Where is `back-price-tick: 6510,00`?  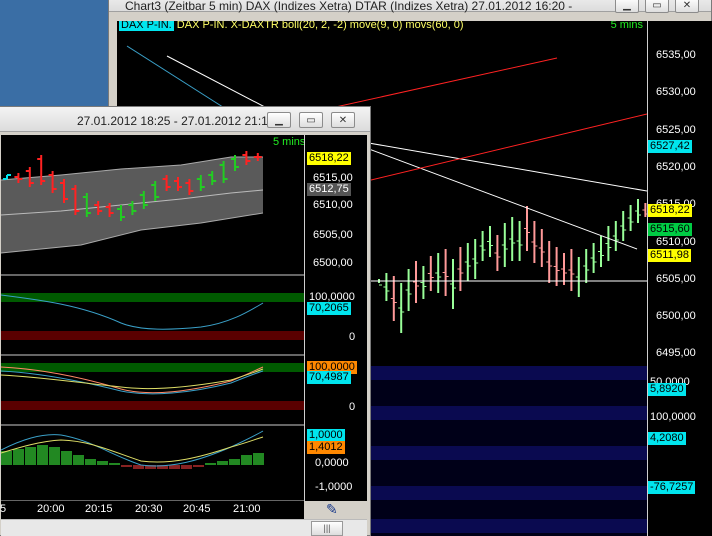
back-price-tick: 6510,00 is located at coordinates (676, 241).